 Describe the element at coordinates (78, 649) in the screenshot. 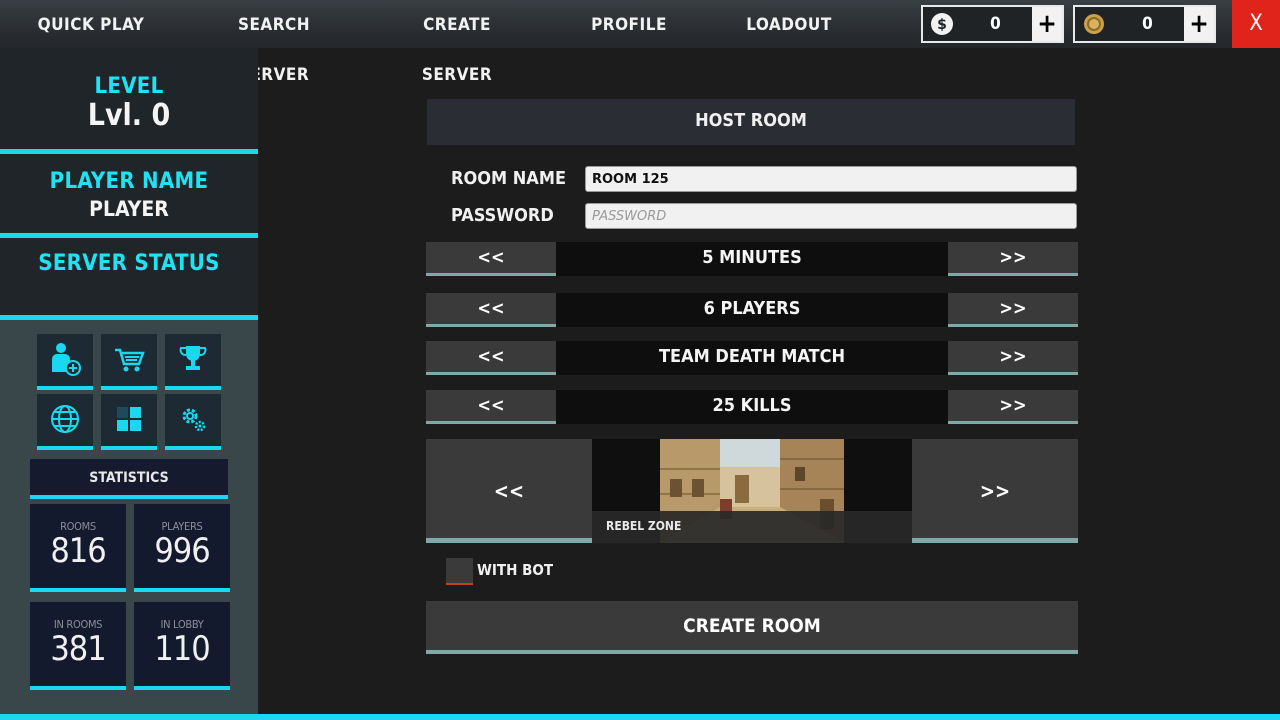

I see `in-rooms-value: 381` at that location.